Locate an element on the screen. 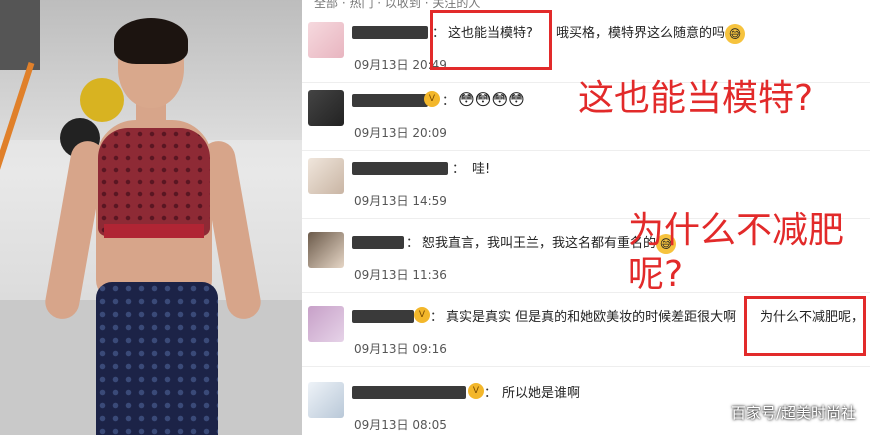  comment-text: 所以她是谁啊 is located at coordinates (541, 393).